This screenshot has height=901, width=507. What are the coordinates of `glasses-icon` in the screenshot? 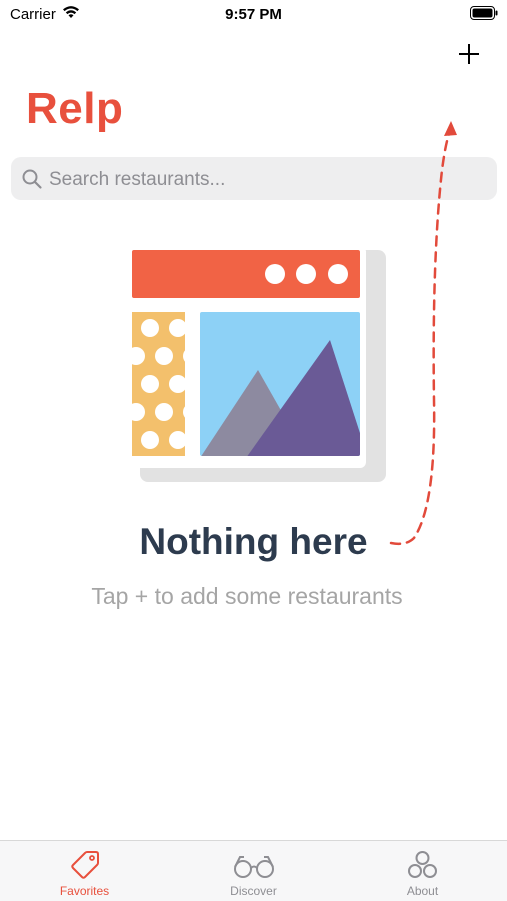 It's located at (254, 867).